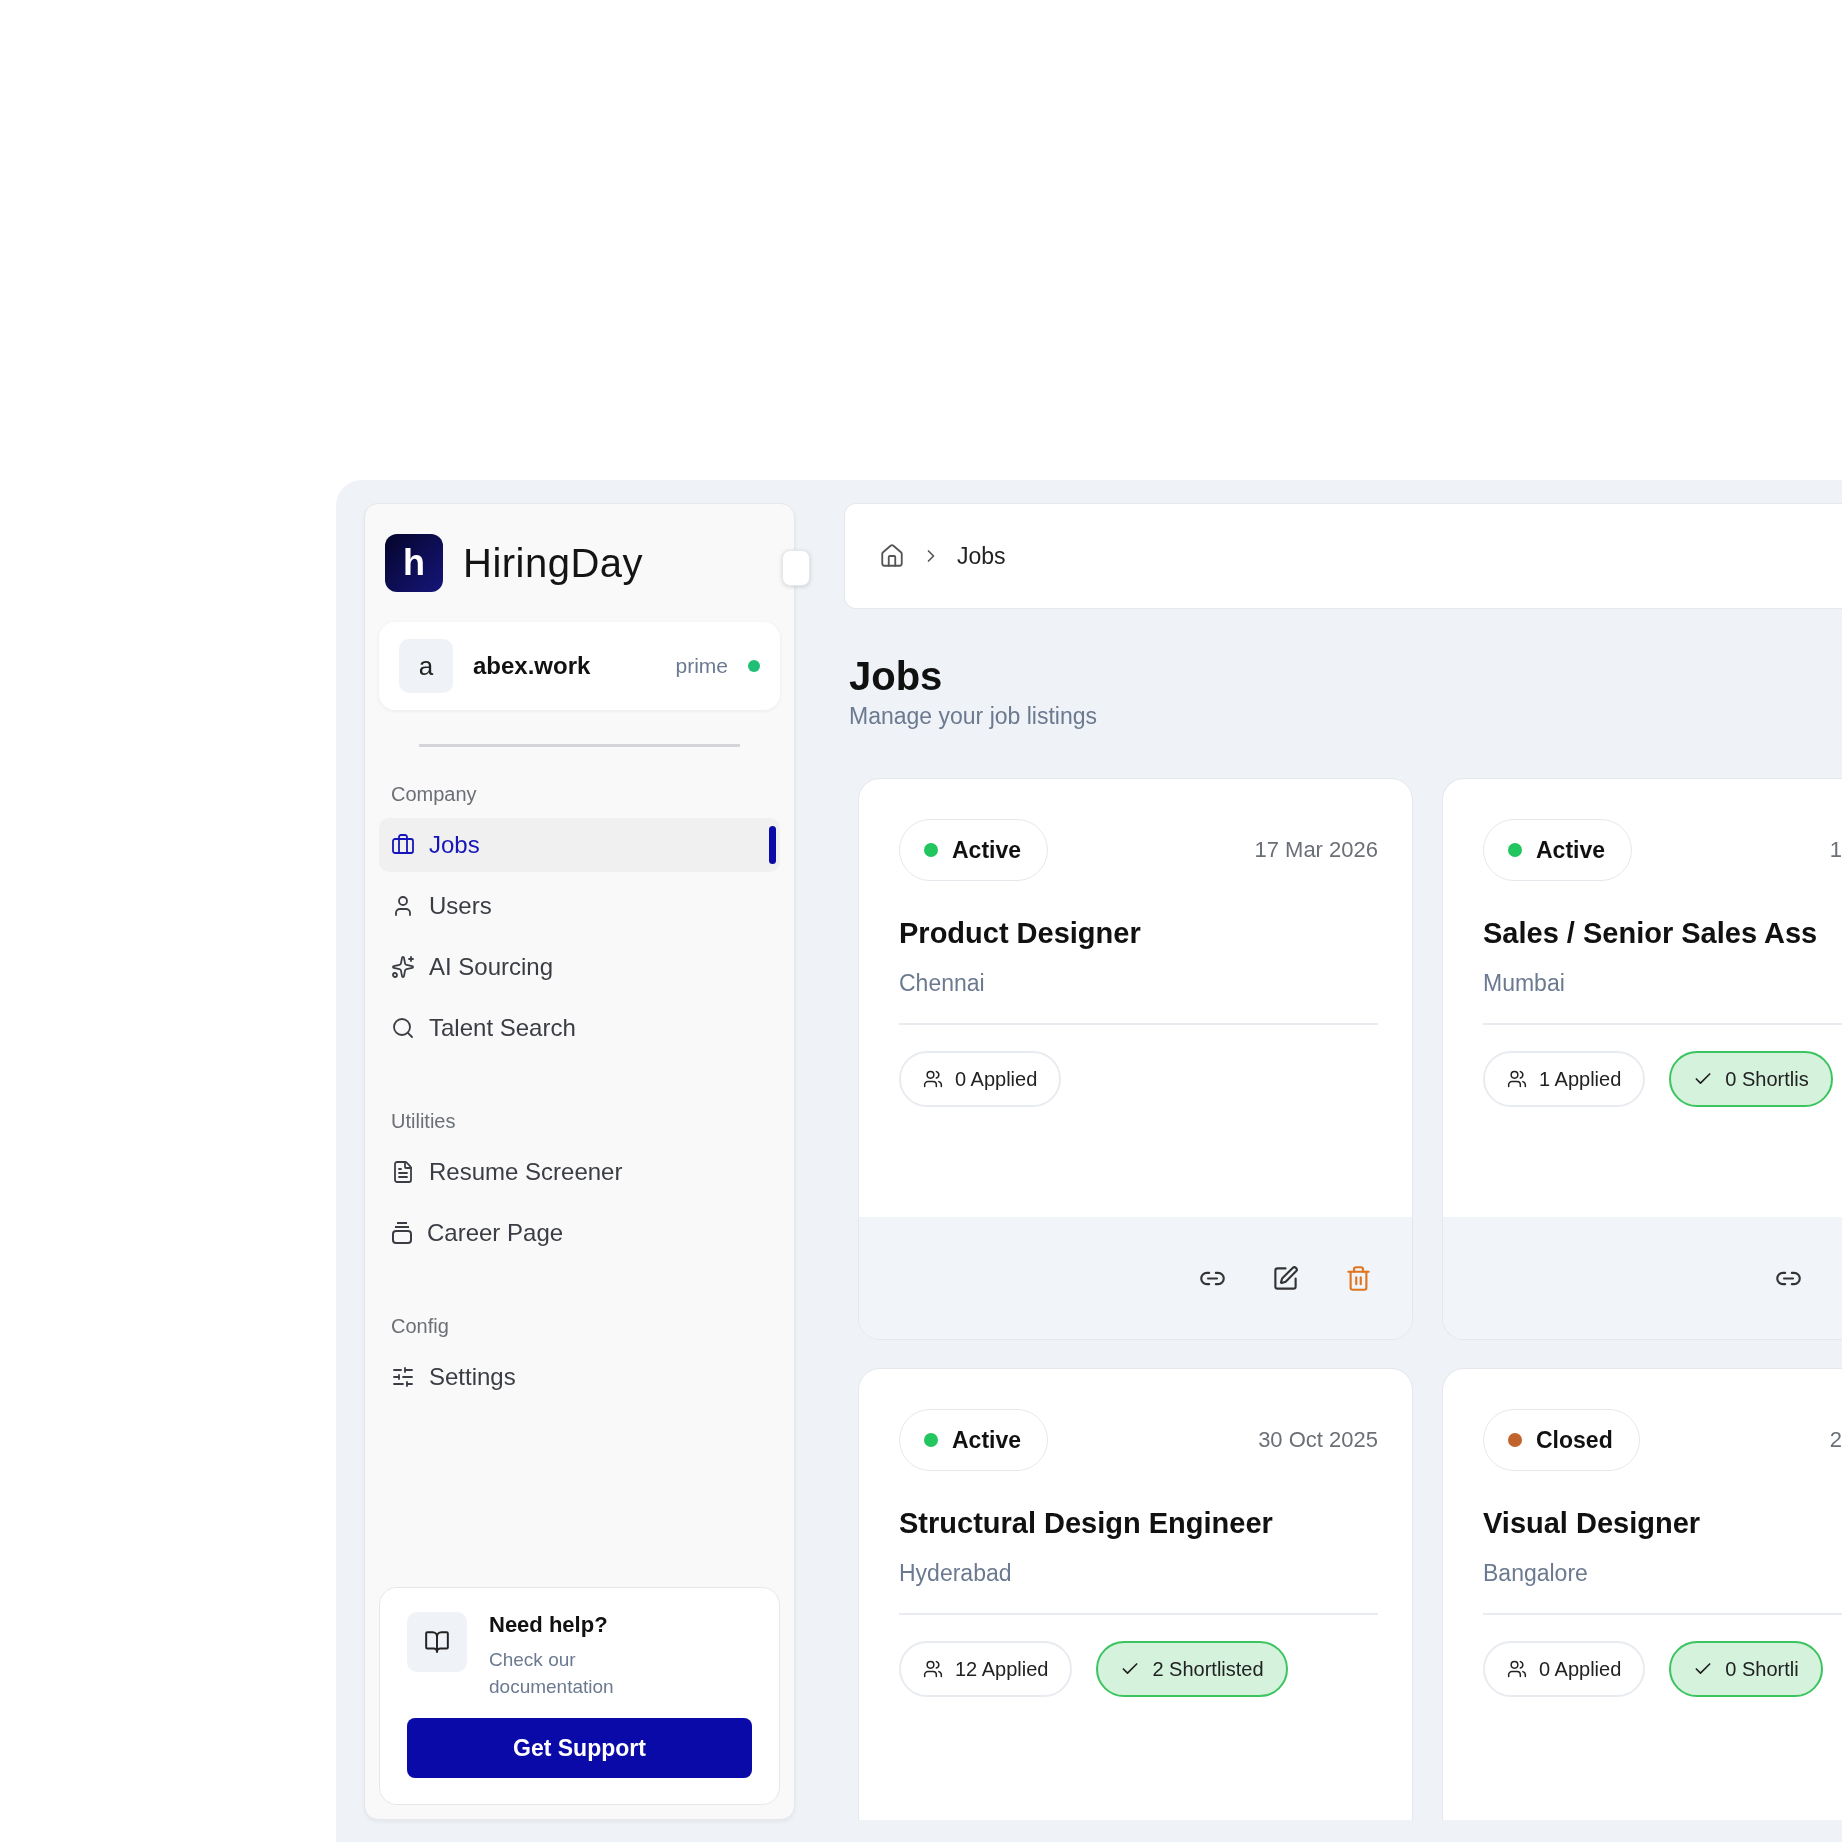 Image resolution: width=1842 pixels, height=1842 pixels. I want to click on posted-date: 17 Mar 2026, so click(1316, 850).